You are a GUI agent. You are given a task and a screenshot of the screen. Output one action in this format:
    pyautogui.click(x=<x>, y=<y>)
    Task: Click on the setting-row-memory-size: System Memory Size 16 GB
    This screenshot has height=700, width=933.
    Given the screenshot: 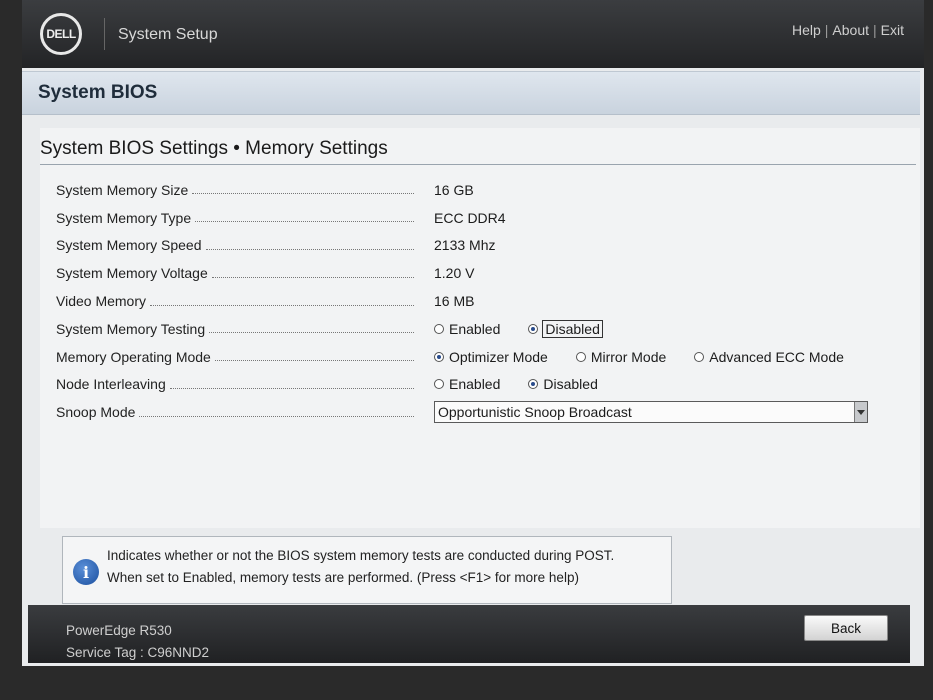 What is the action you would take?
    pyautogui.click(x=486, y=190)
    